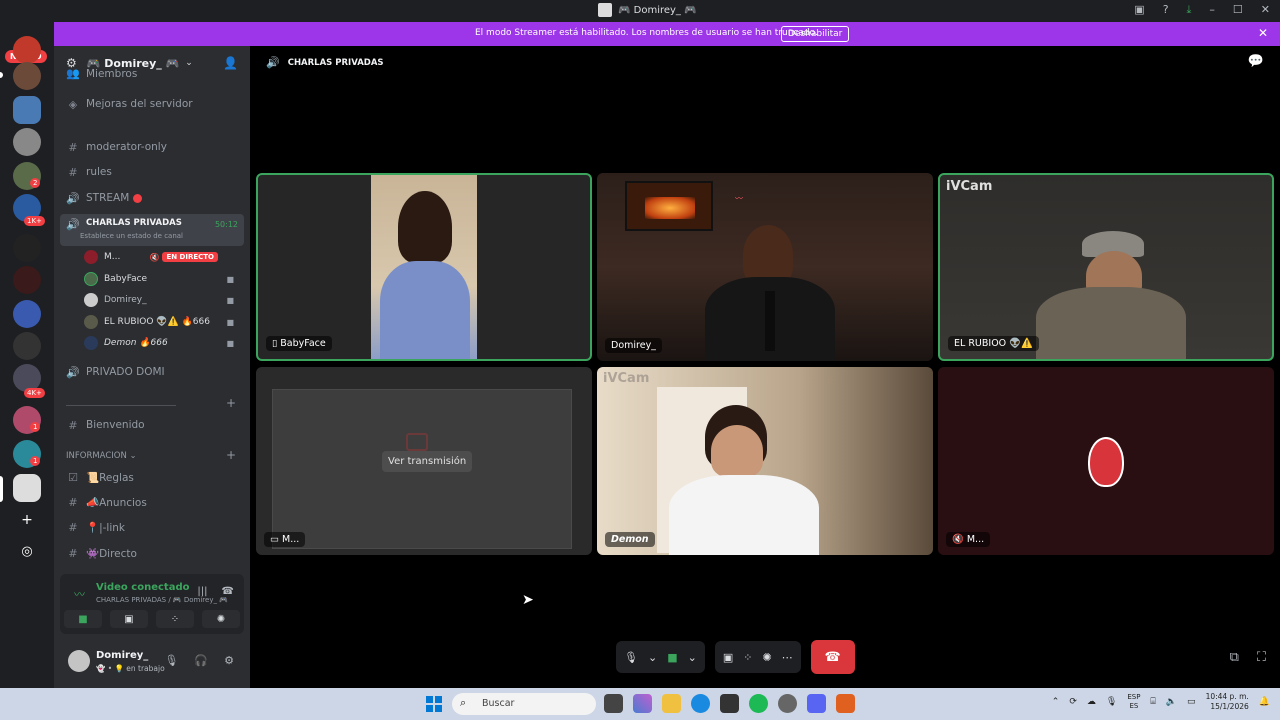  I want to click on members-item: 👥 Miembros, so click(156, 74).